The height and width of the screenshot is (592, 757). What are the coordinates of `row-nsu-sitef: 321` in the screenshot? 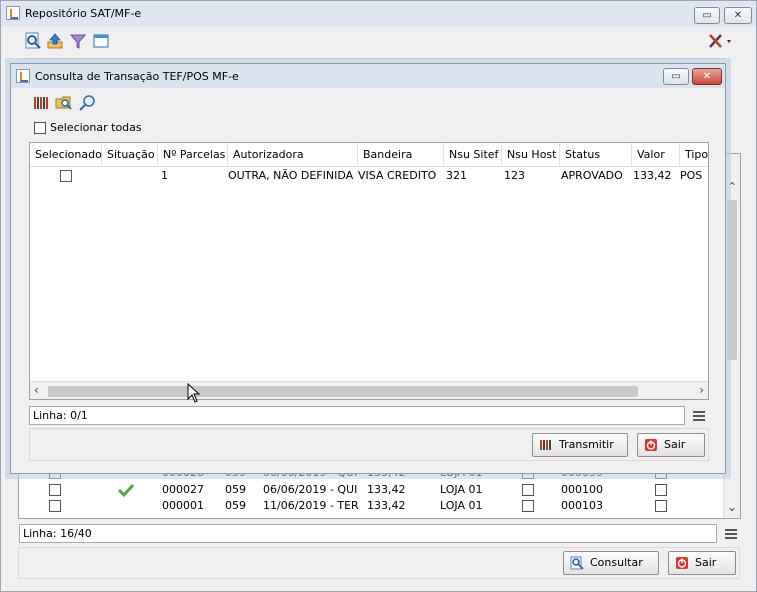 It's located at (456, 175).